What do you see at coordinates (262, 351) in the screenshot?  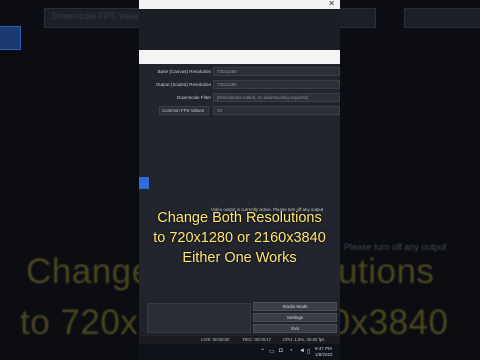 I see `chevron-up-icon: ⌃` at bounding box center [262, 351].